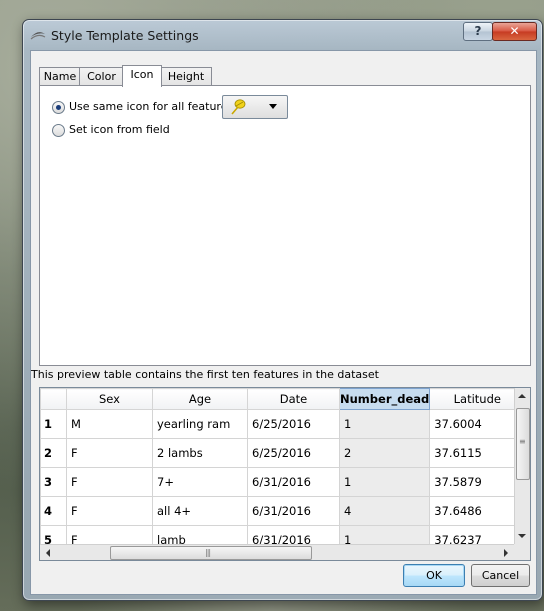 The height and width of the screenshot is (611, 544). What do you see at coordinates (53, 453) in the screenshot?
I see `row-number: 2` at bounding box center [53, 453].